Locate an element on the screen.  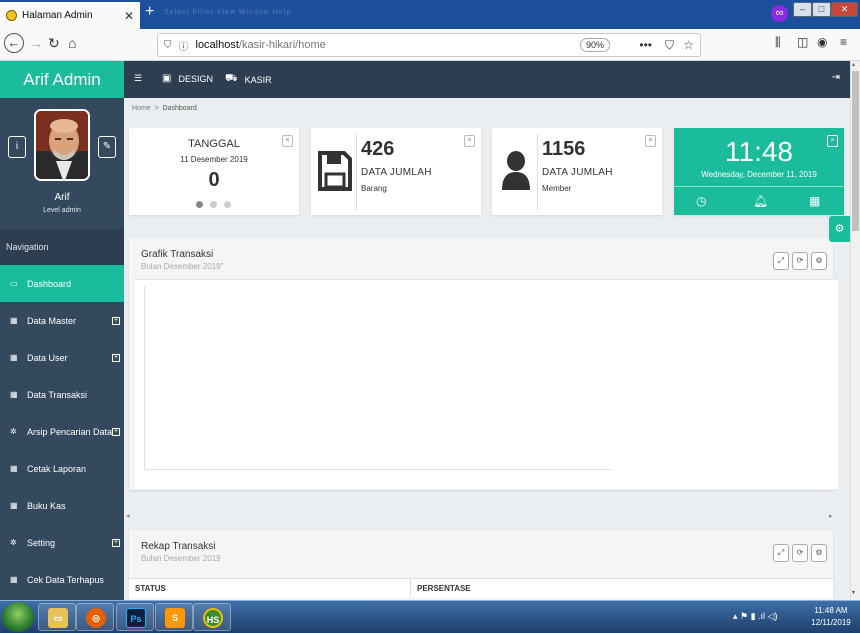
scroll-thumb is located at coordinates (855, 151).